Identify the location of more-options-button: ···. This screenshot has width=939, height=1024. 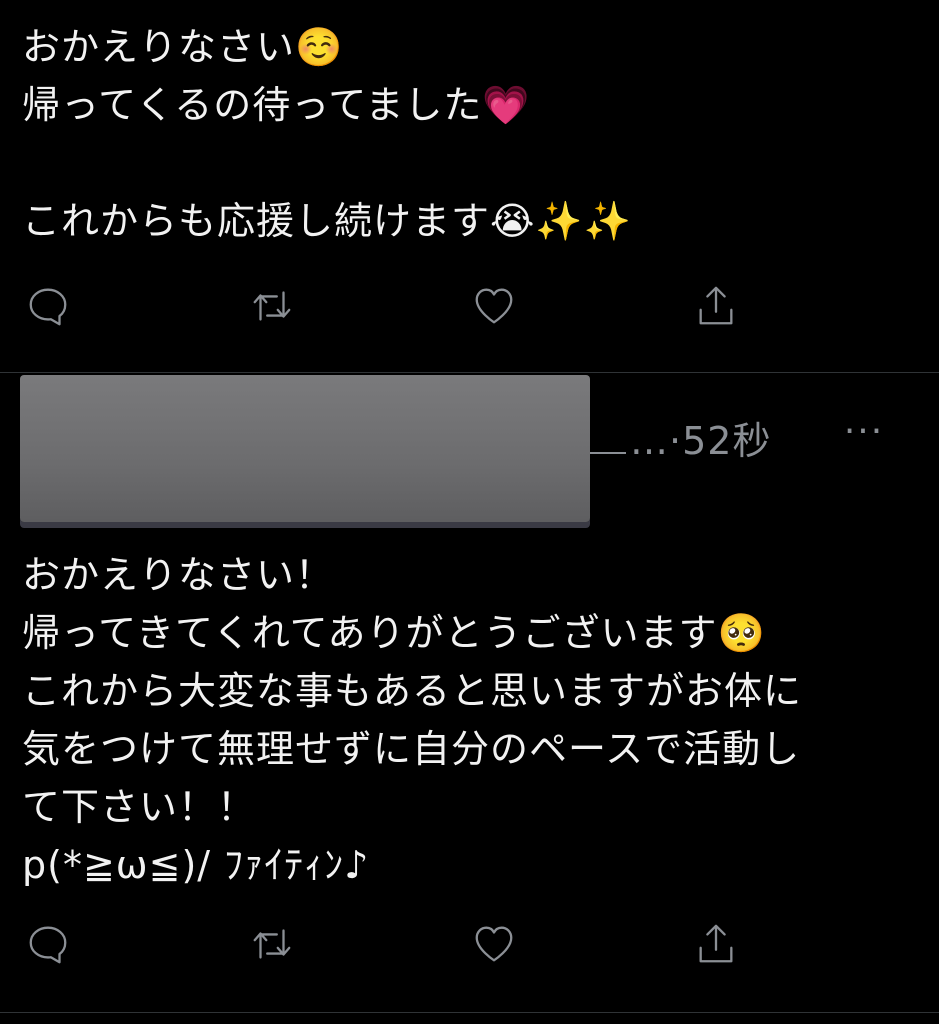
(864, 432).